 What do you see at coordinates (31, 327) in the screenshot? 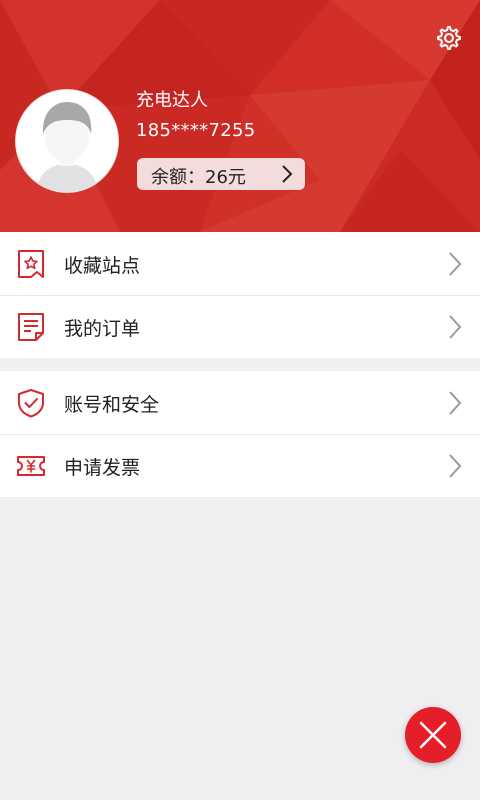
I see `order-list-icon` at bounding box center [31, 327].